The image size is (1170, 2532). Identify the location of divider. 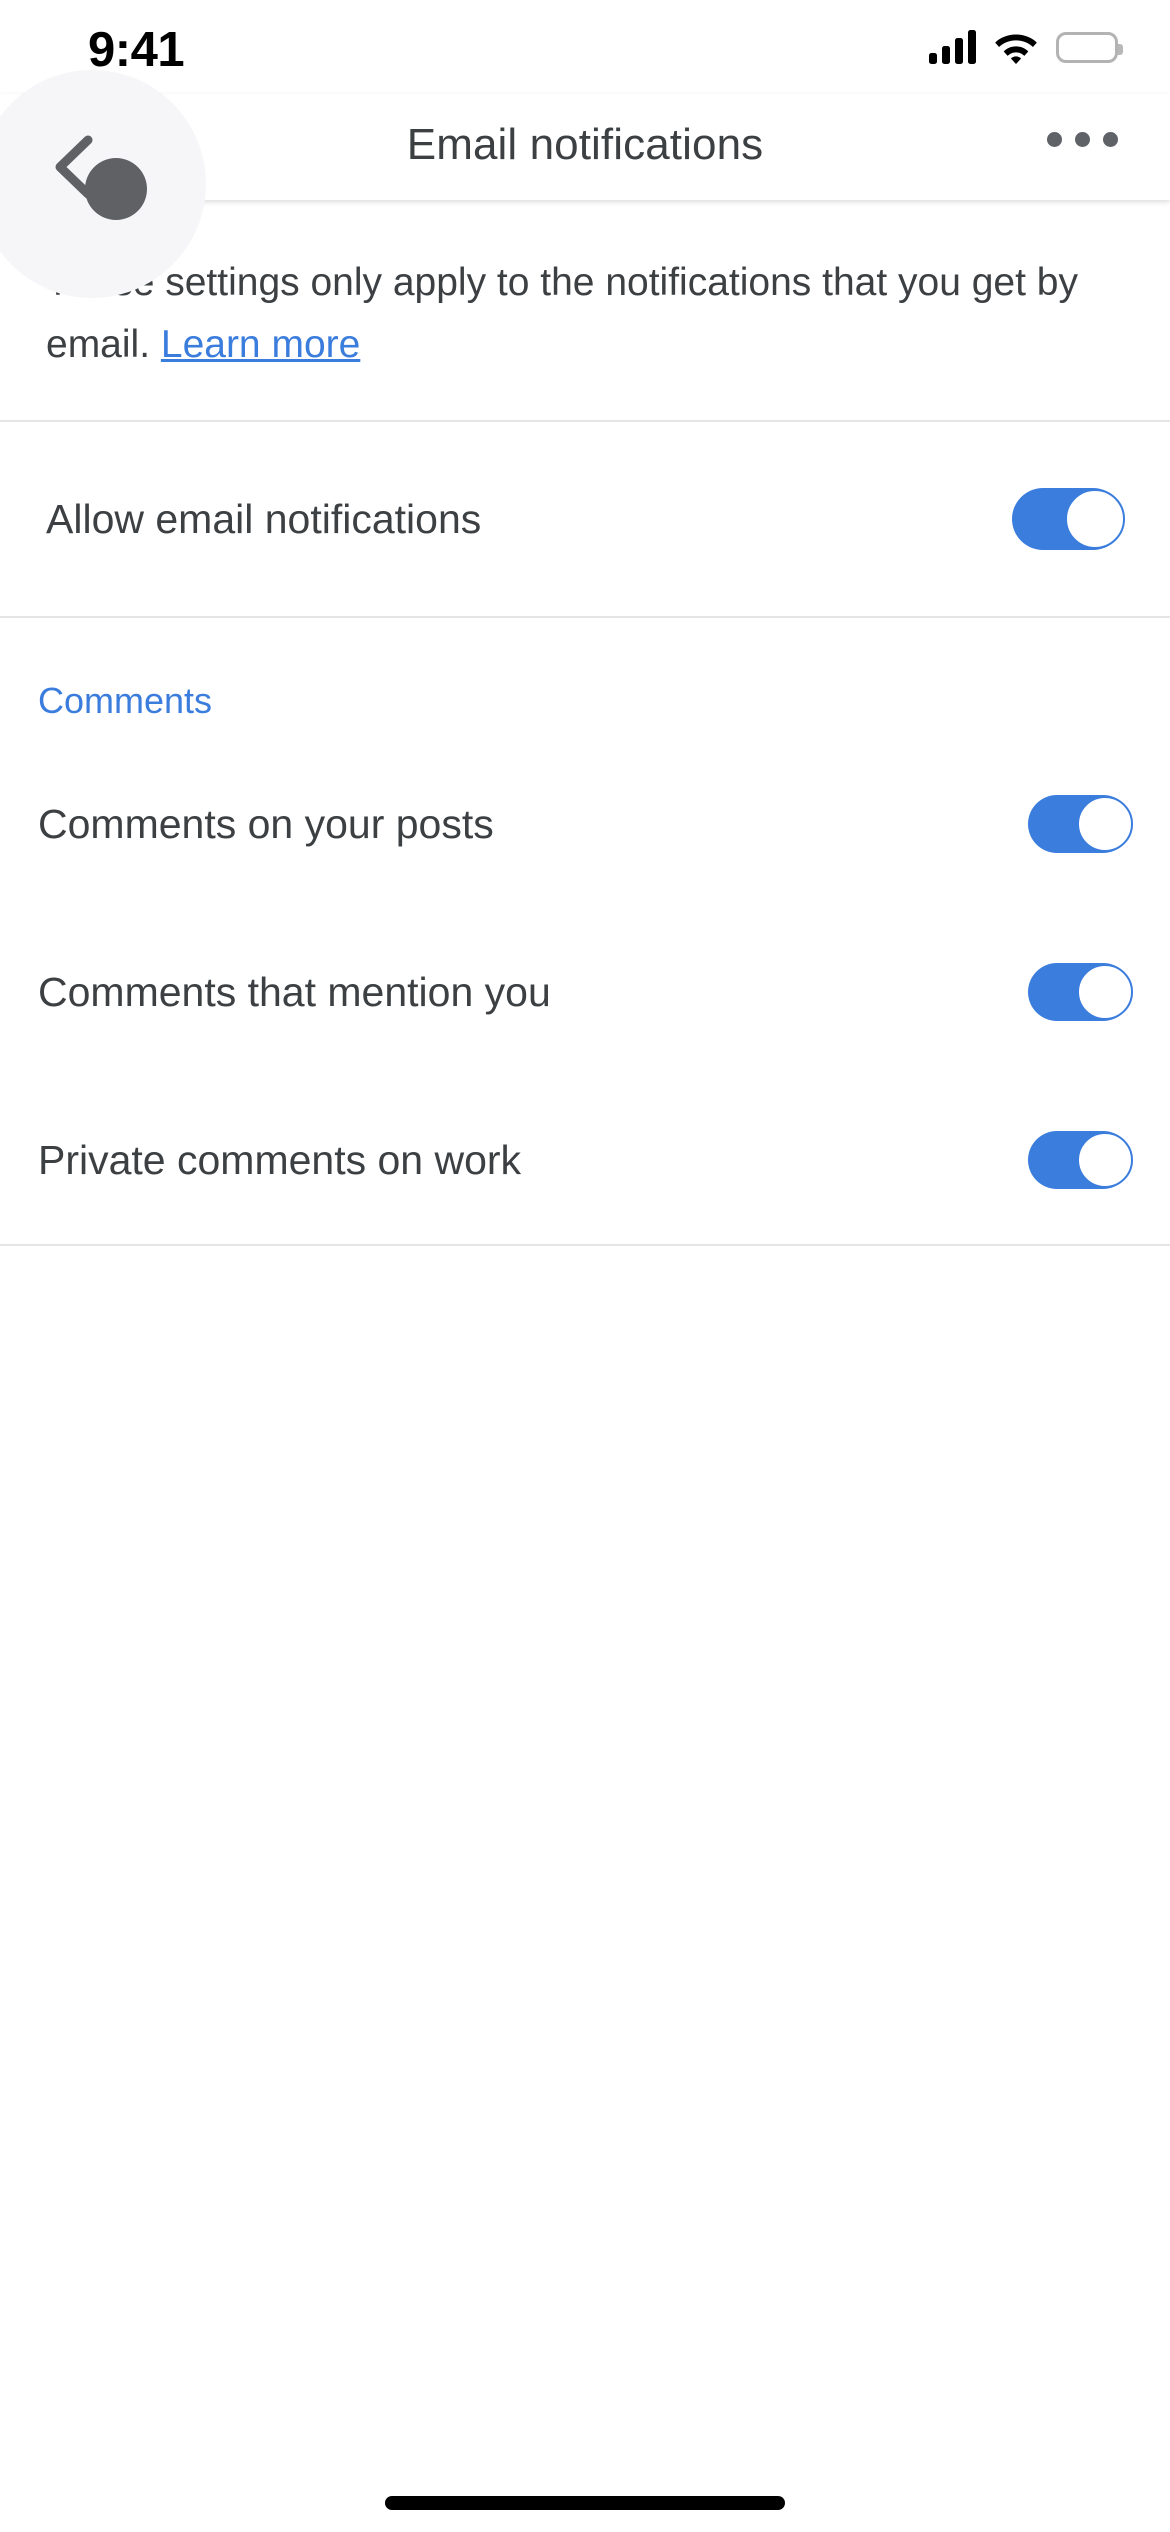
(585, 1245).